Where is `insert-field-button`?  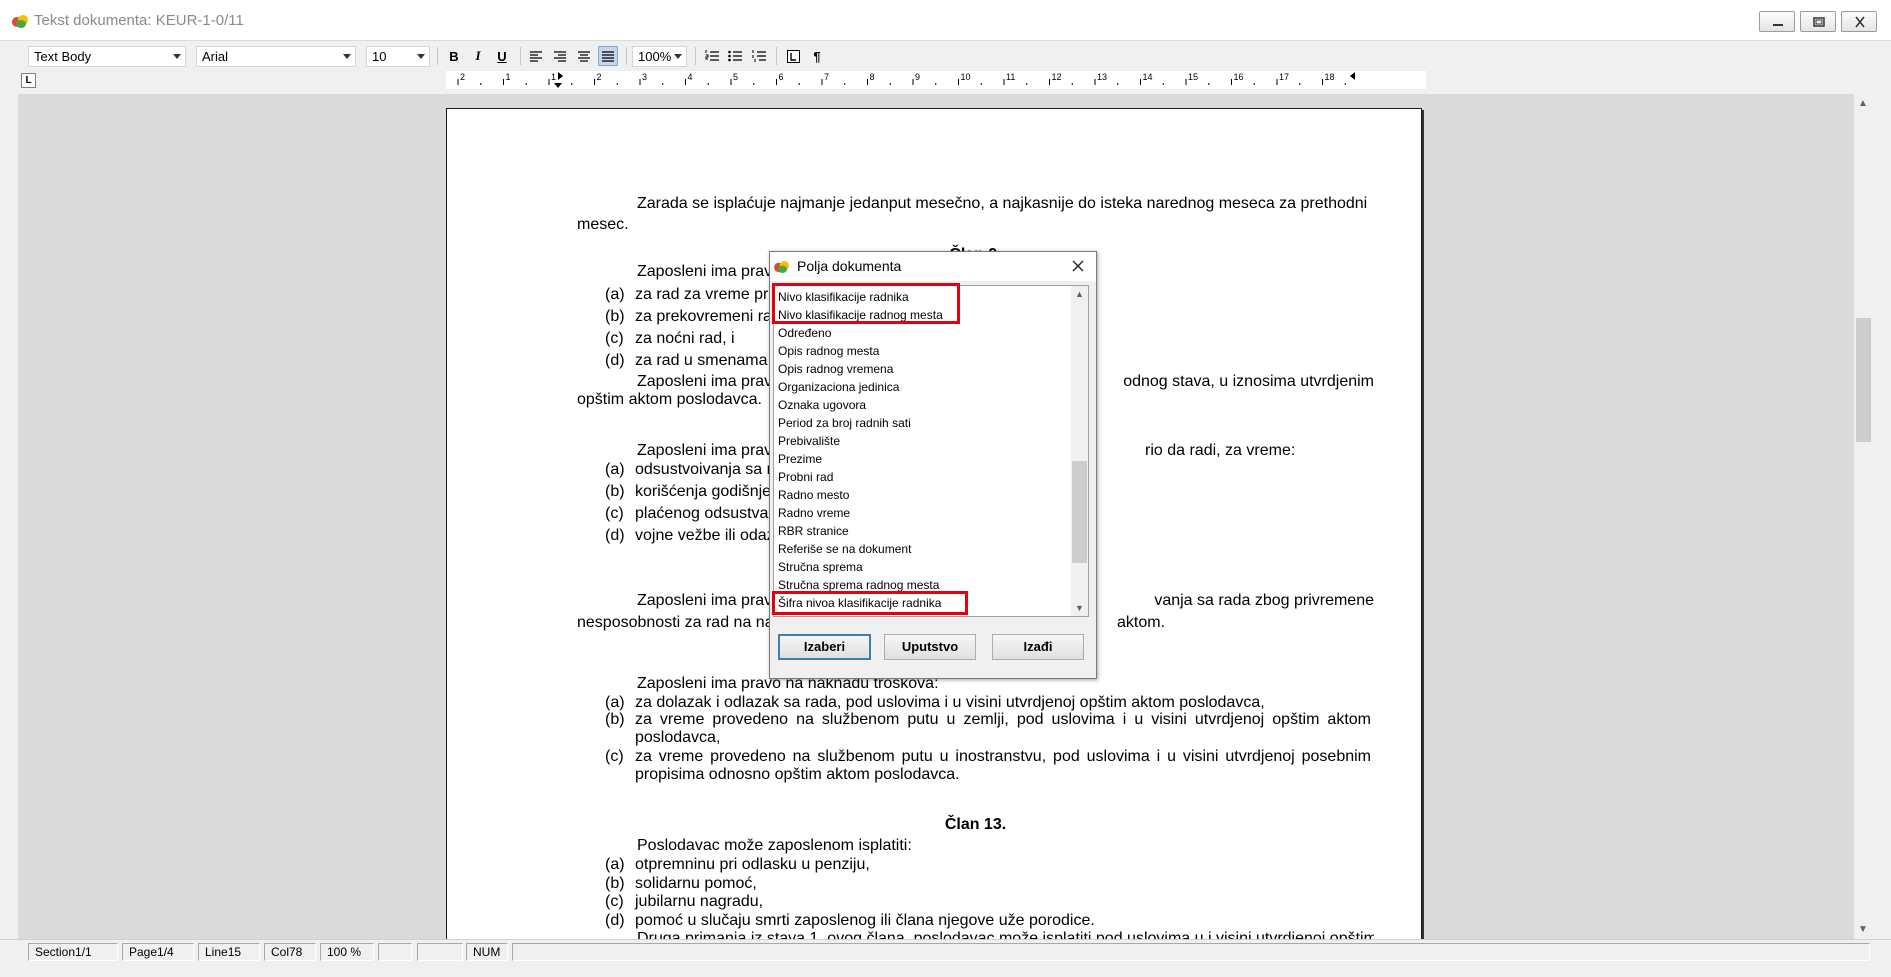 insert-field-button is located at coordinates (793, 56).